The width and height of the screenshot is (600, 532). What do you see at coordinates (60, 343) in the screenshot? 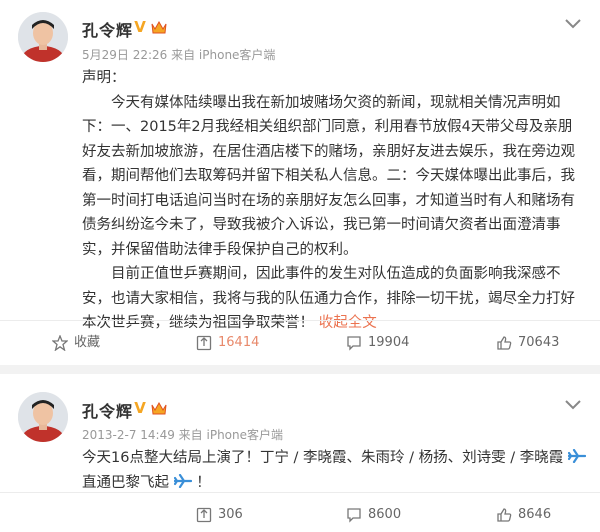
I see `star-icon` at bounding box center [60, 343].